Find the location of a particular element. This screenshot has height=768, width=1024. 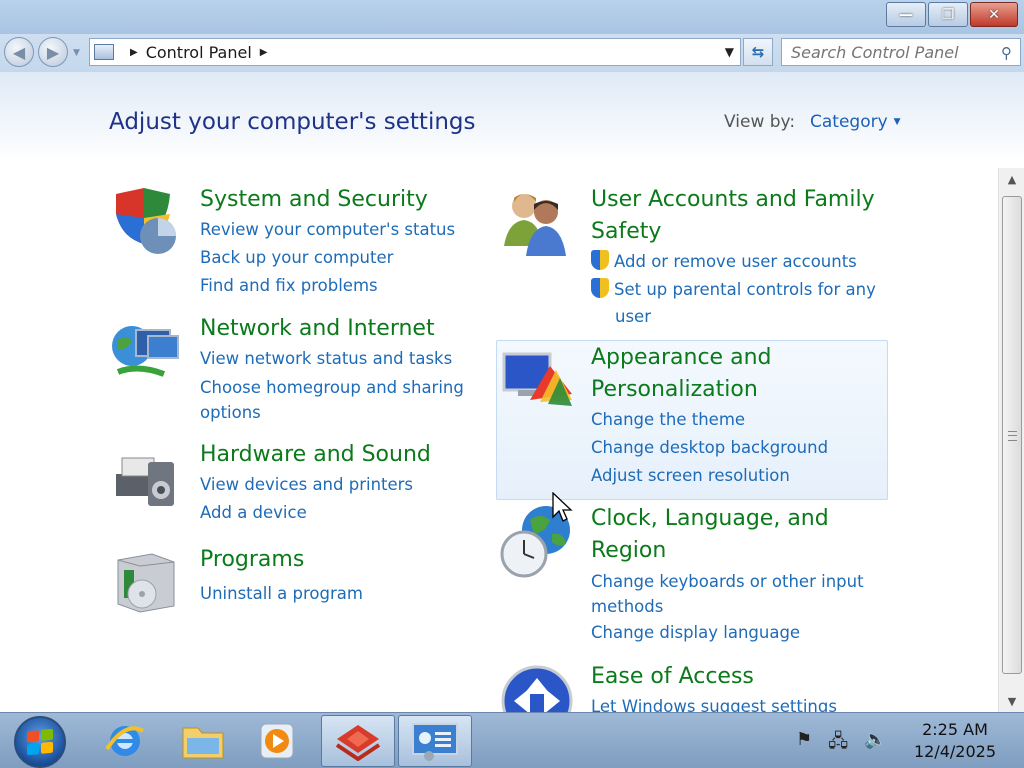

folder-icon is located at coordinates (203, 743).